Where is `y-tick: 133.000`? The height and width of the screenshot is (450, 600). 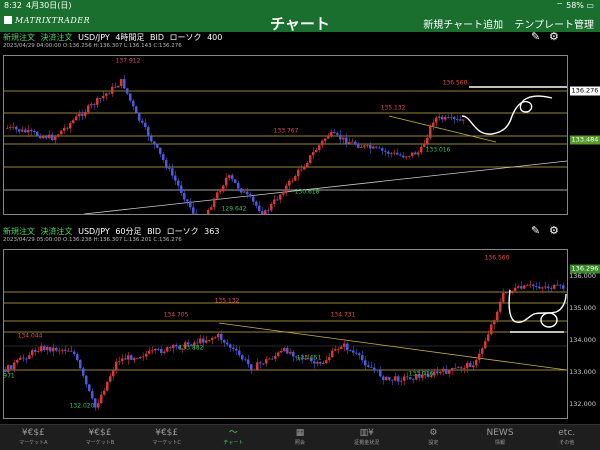 y-tick: 133.000 is located at coordinates (582, 372).